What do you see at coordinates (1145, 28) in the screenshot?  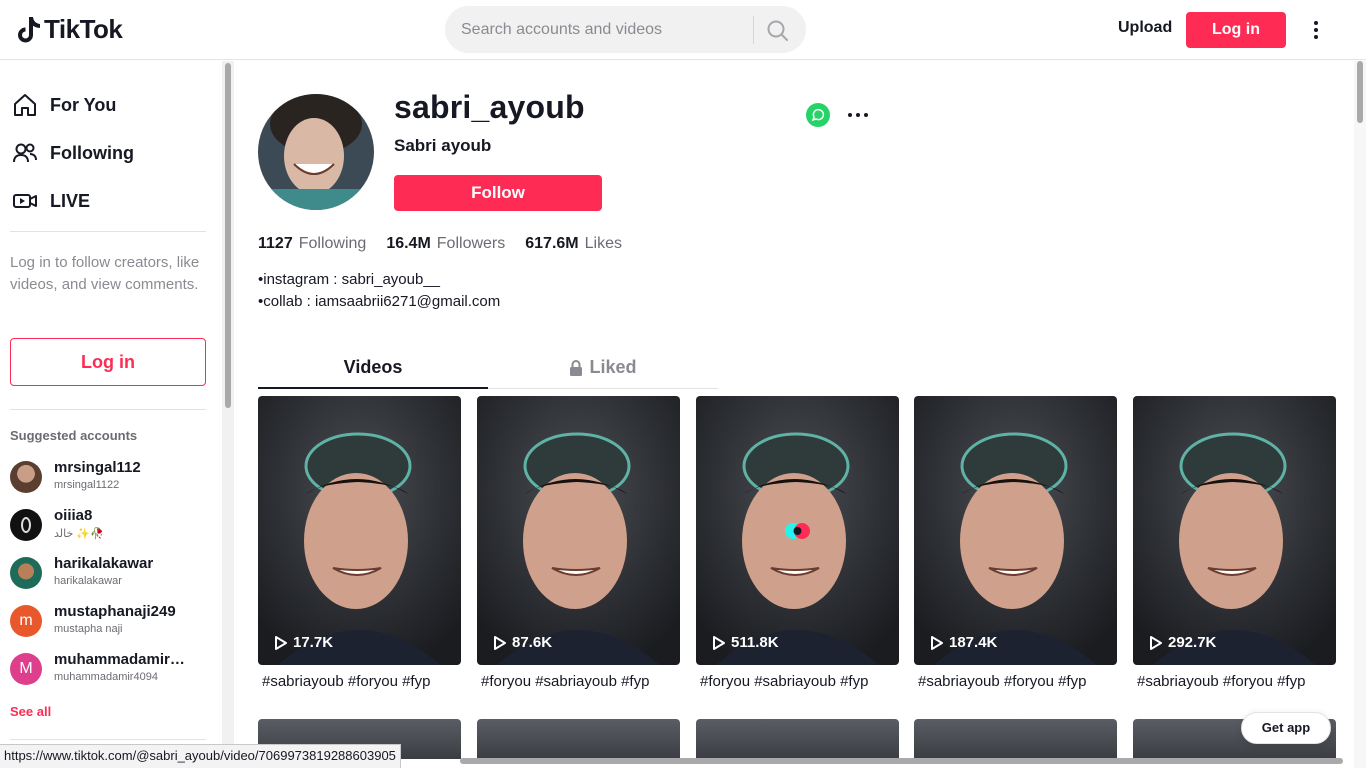 I see `upload-link: Upload` at bounding box center [1145, 28].